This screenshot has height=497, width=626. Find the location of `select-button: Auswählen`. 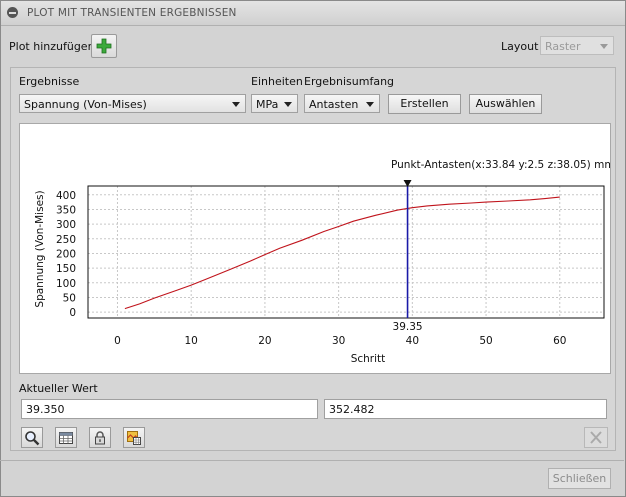

select-button: Auswählen is located at coordinates (505, 104).